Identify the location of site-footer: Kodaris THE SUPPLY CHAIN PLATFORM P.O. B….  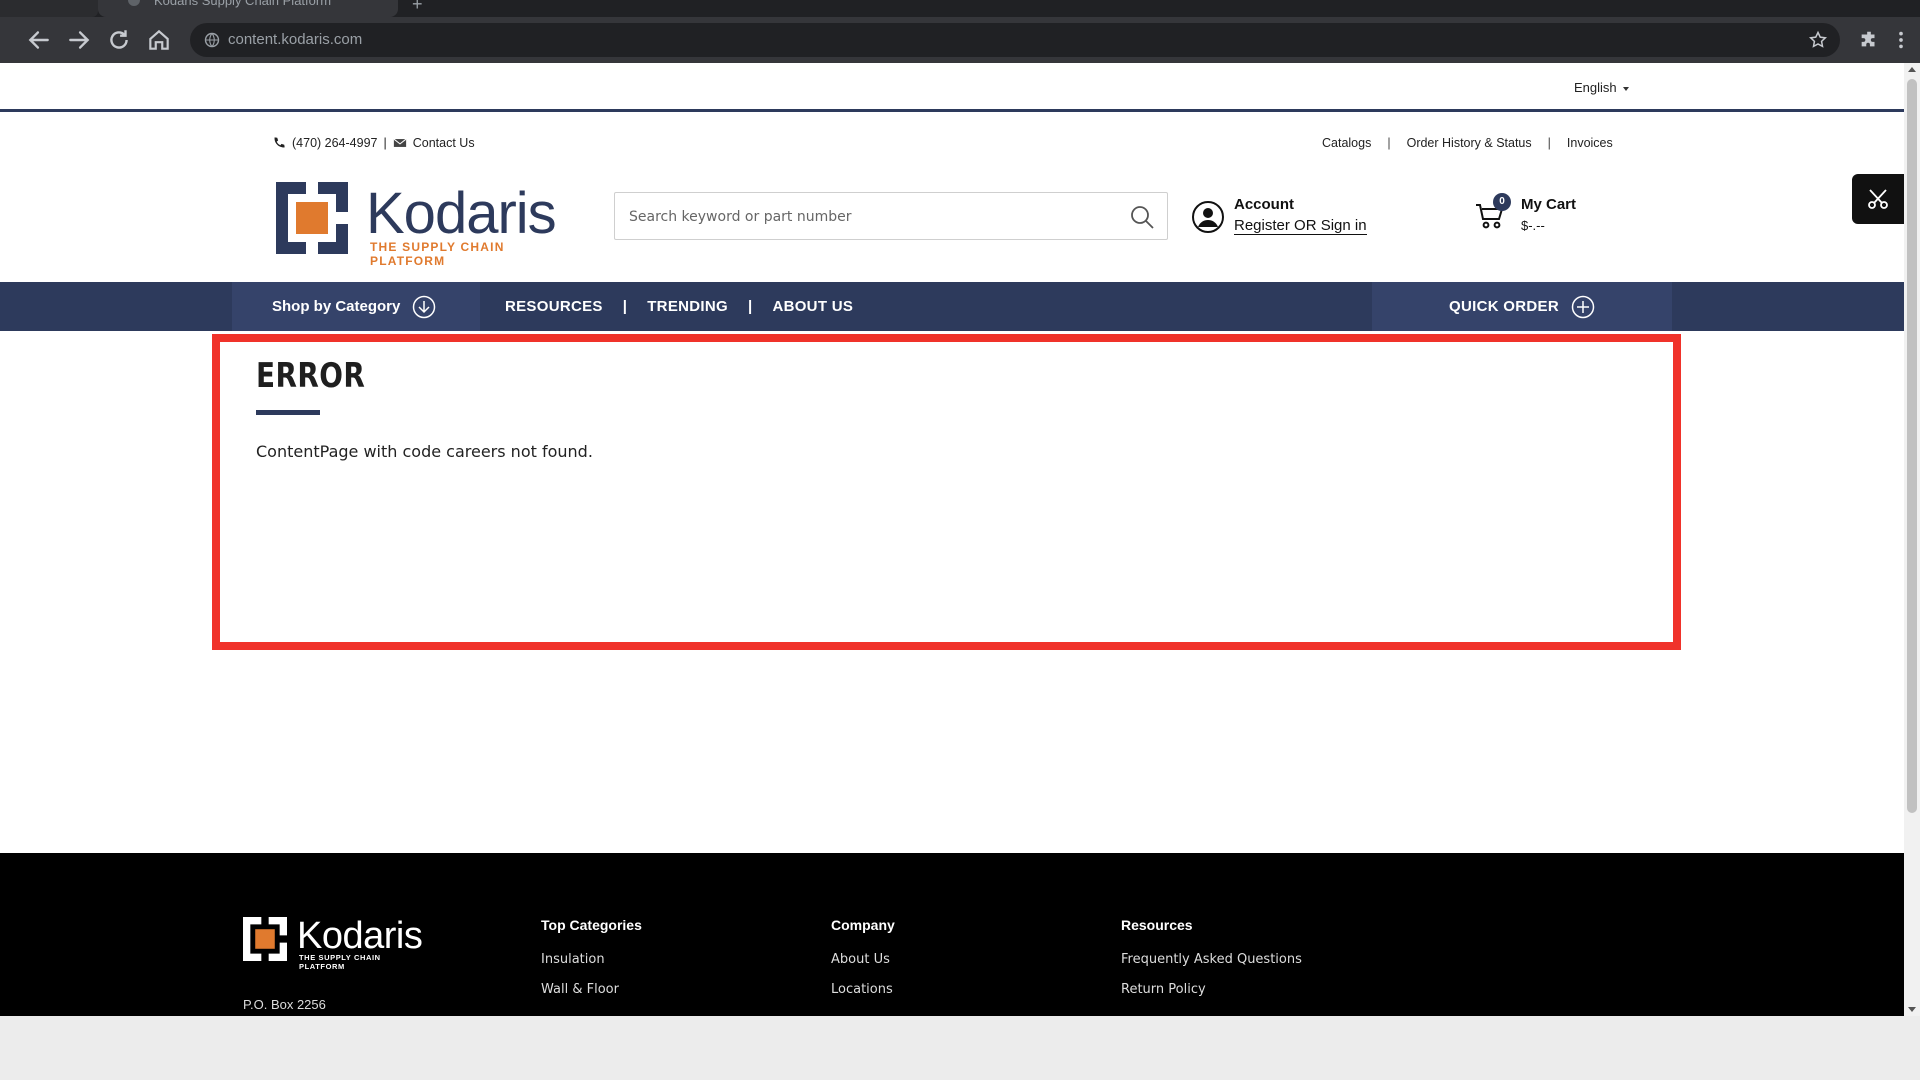
(952, 934).